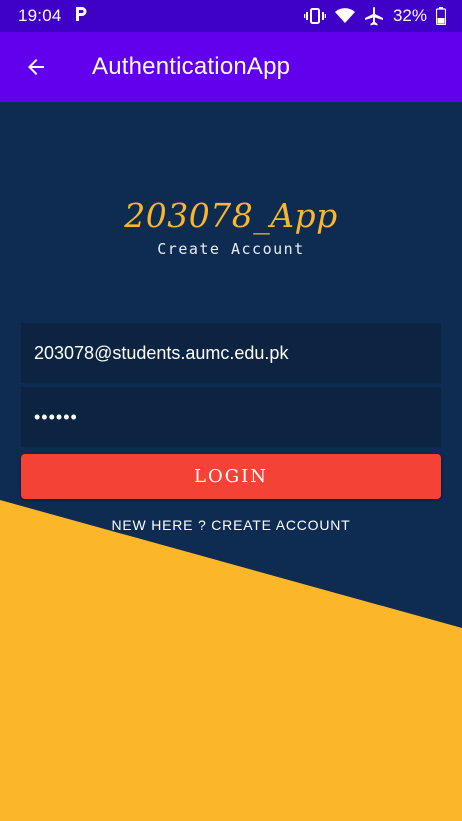 The width and height of the screenshot is (462, 821). What do you see at coordinates (231, 353) in the screenshot?
I see `email-field` at bounding box center [231, 353].